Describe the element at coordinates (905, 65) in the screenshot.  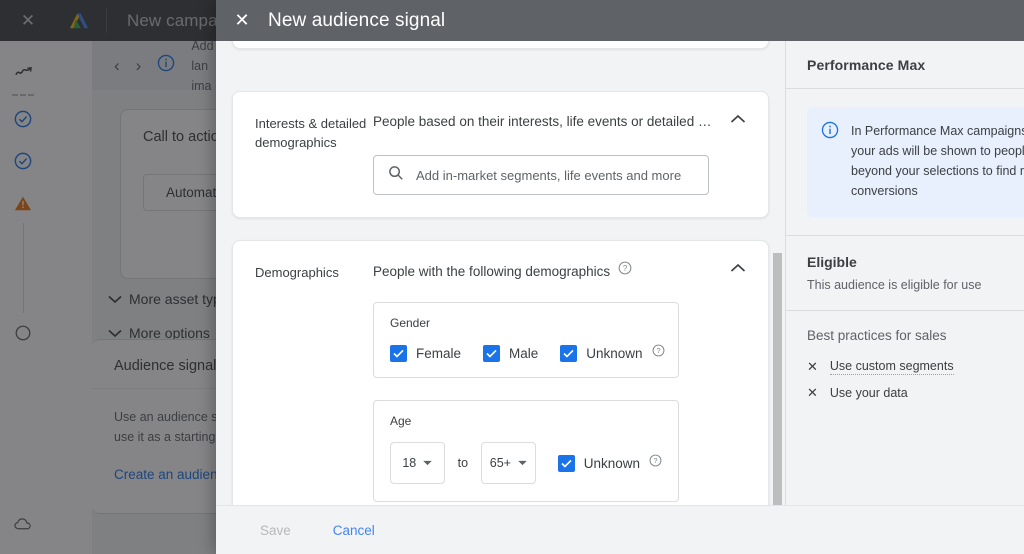
I see `side-panel-title: Performance Max` at that location.